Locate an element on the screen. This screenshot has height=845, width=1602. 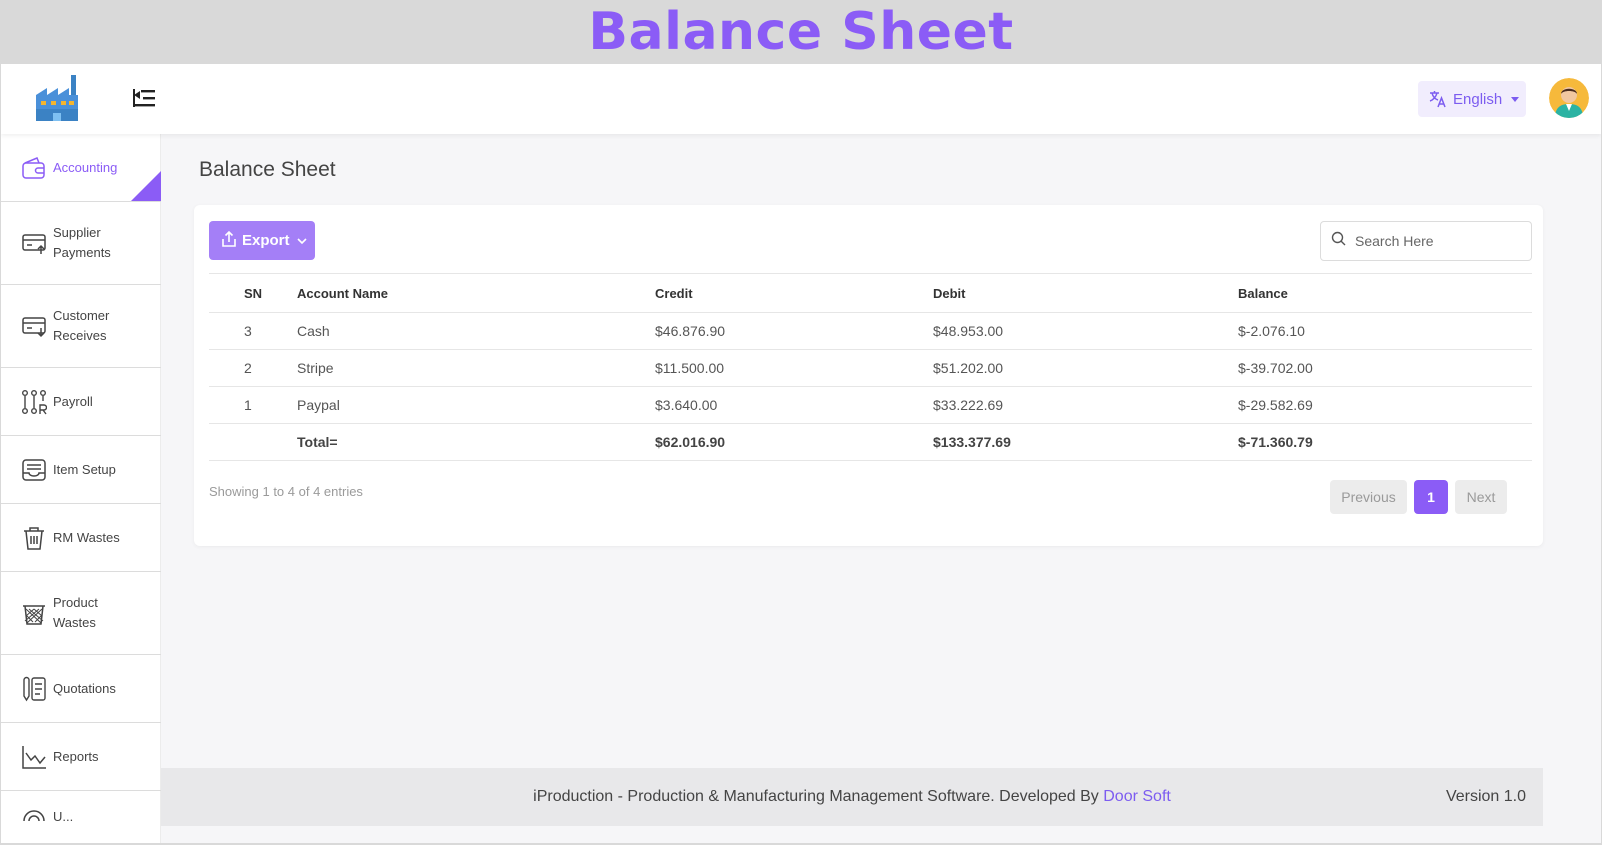
column-header-balance: Balance is located at coordinates (1385, 293).